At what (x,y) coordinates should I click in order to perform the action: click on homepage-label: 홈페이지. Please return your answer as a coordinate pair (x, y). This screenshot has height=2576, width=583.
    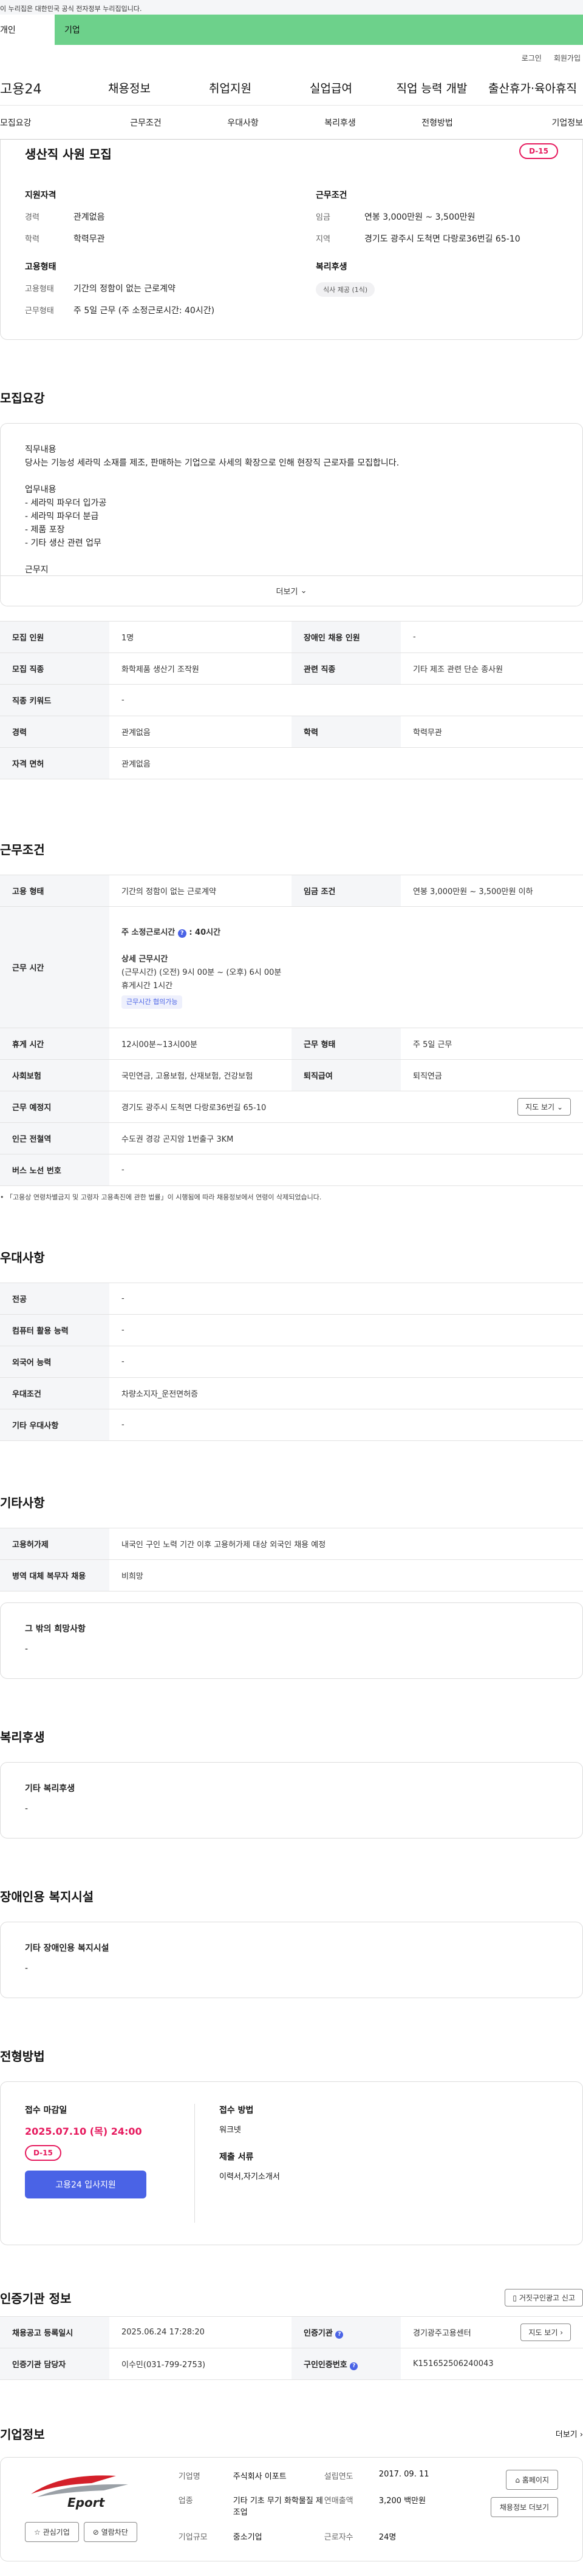
    Looking at the image, I should click on (535, 2480).